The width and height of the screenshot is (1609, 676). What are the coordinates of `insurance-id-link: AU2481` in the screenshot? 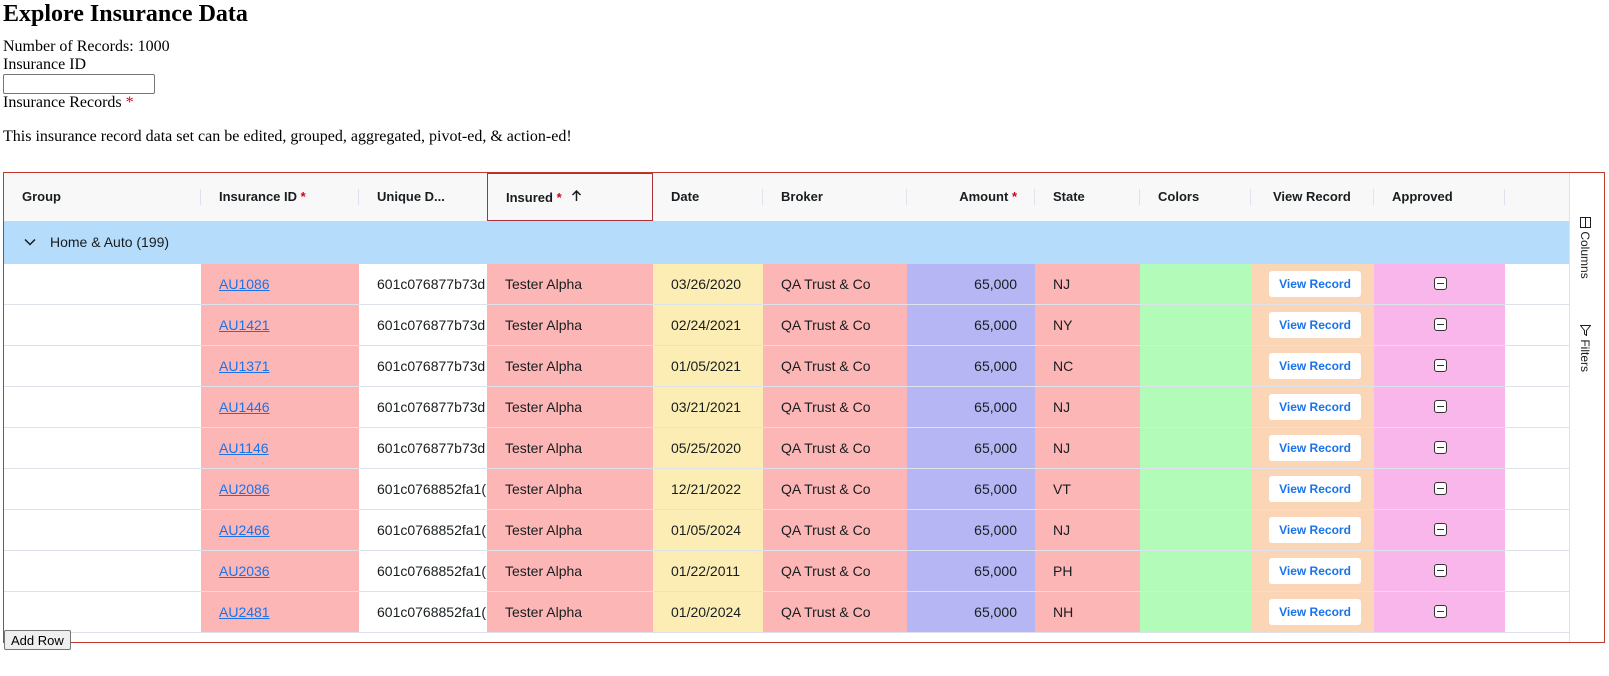 It's located at (244, 612).